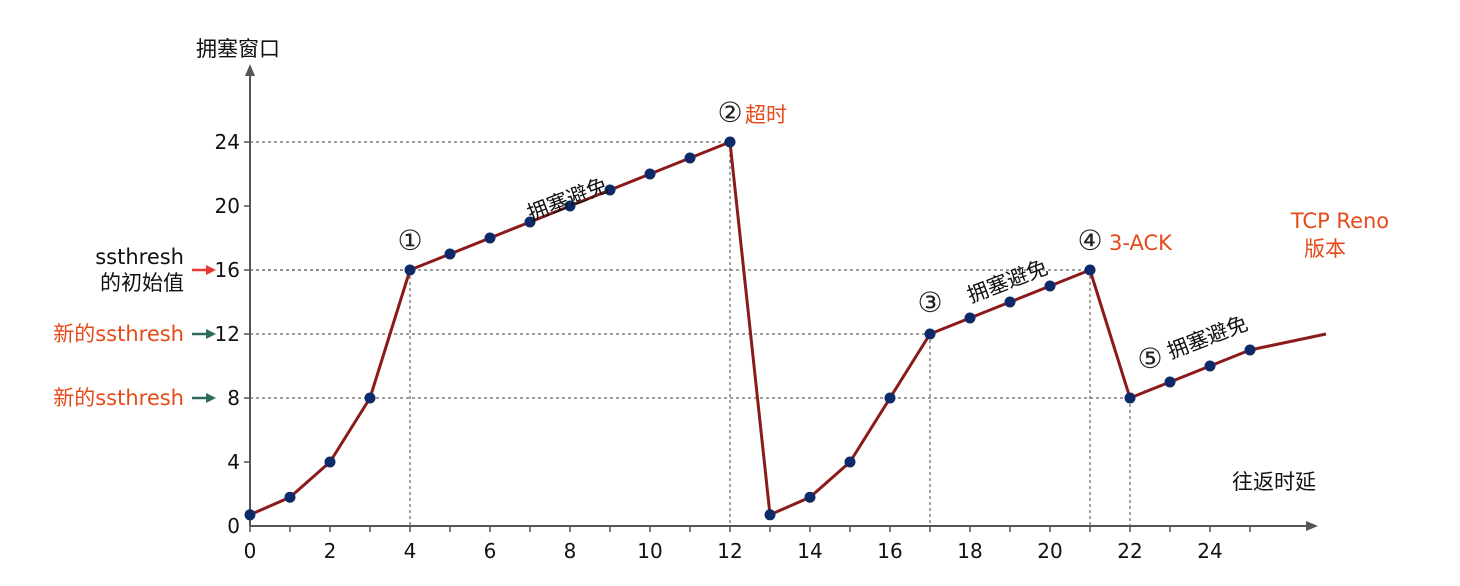 The width and height of the screenshot is (1460, 586). I want to click on x-tick-label: 14, so click(809, 551).